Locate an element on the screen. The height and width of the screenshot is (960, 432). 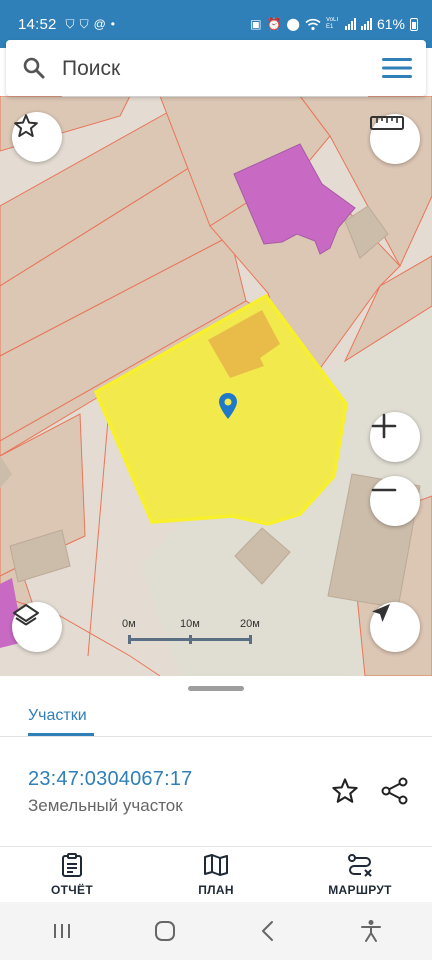
battery-percent: 61% is located at coordinates (390, 24).